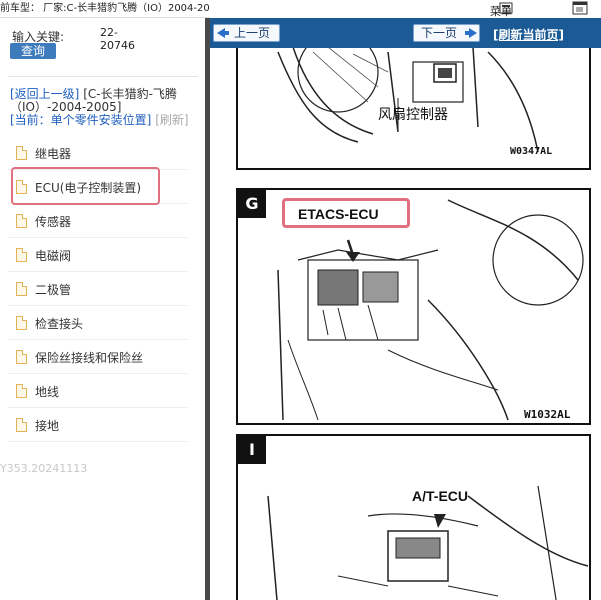 This screenshot has height=600, width=601. I want to click on prev-page-button: 上一页, so click(246, 33).